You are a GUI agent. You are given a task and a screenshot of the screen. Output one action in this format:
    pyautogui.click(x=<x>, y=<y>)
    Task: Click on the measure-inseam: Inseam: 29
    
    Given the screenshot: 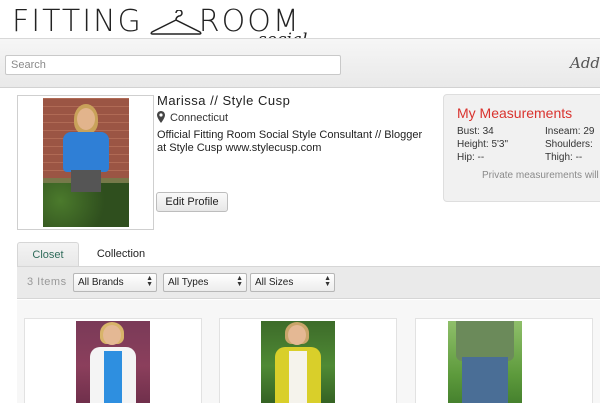 What is the action you would take?
    pyautogui.click(x=570, y=131)
    